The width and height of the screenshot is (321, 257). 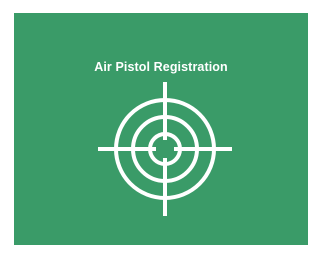 What do you see at coordinates (161, 67) in the screenshot?
I see `tile-title: Air Pistol Registration` at bounding box center [161, 67].